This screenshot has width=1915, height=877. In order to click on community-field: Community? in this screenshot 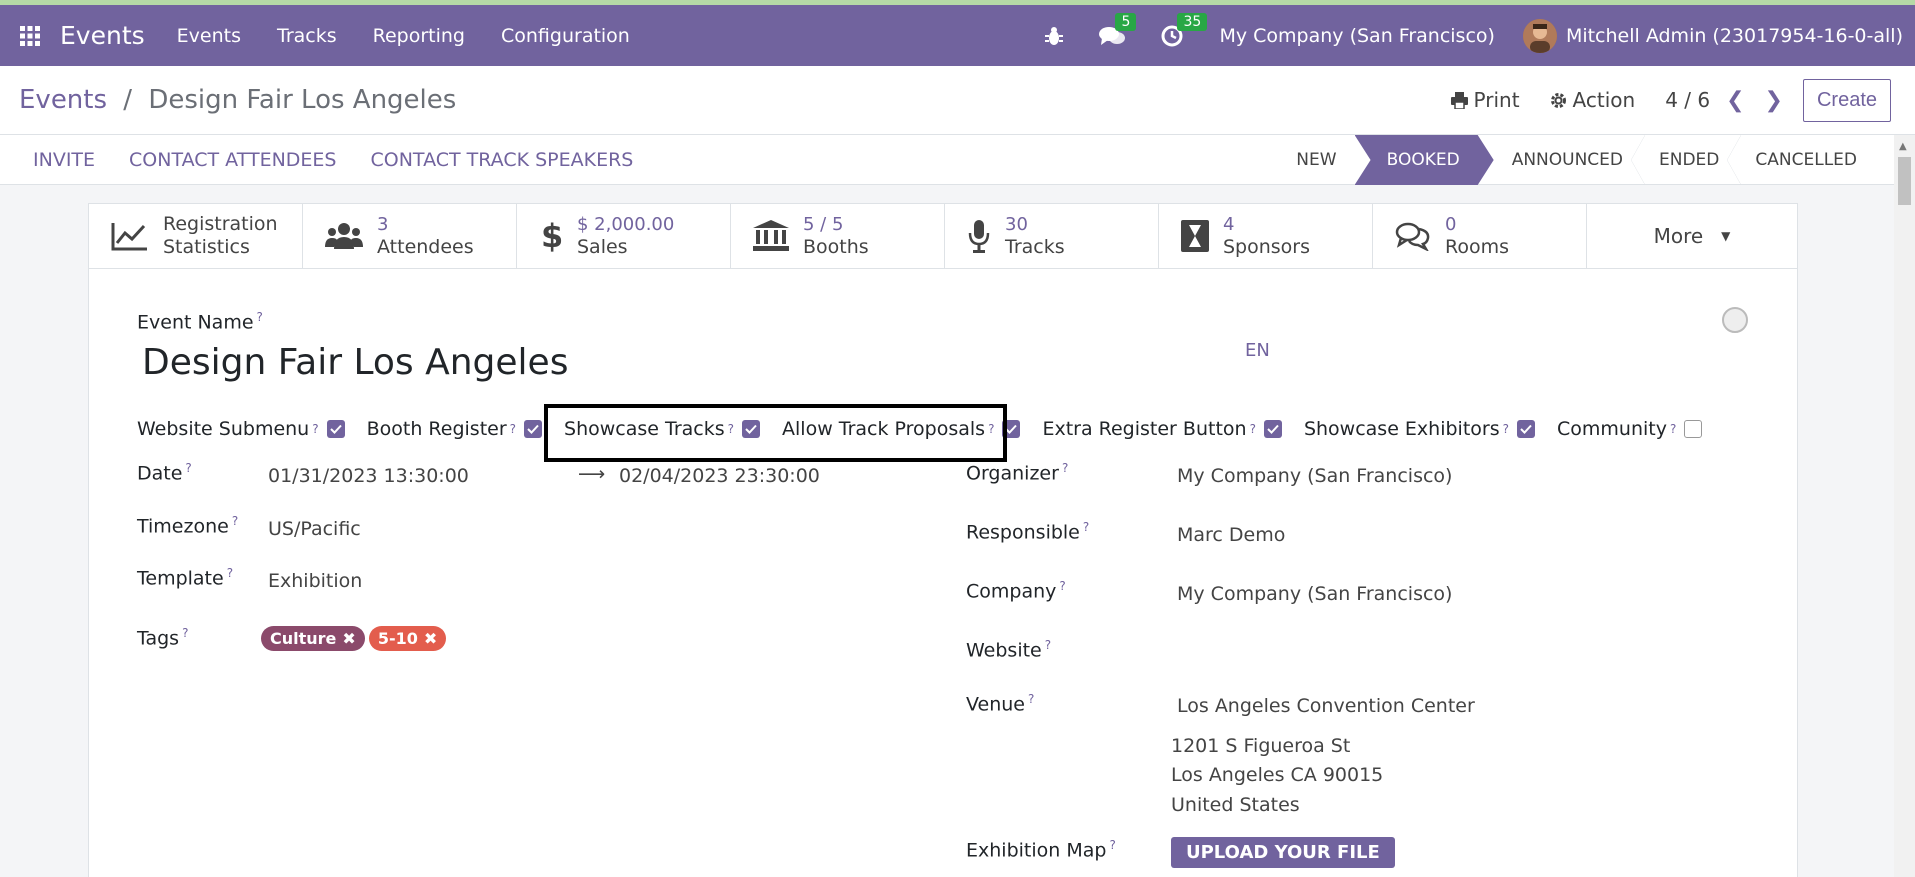, I will do `click(1630, 429)`.